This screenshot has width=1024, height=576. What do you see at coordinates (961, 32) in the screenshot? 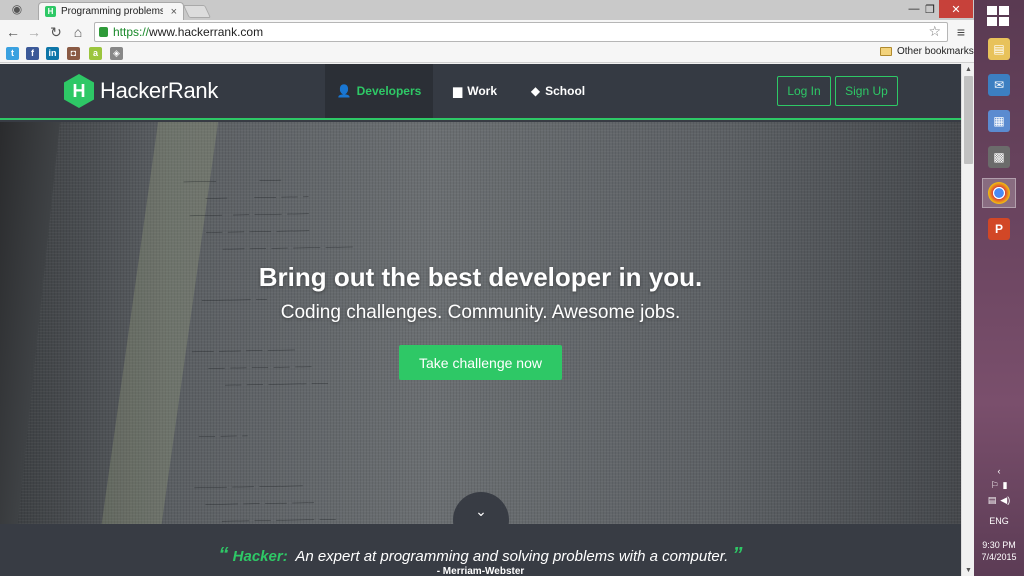
I see `chrome-menu-icon: ≡` at bounding box center [961, 32].